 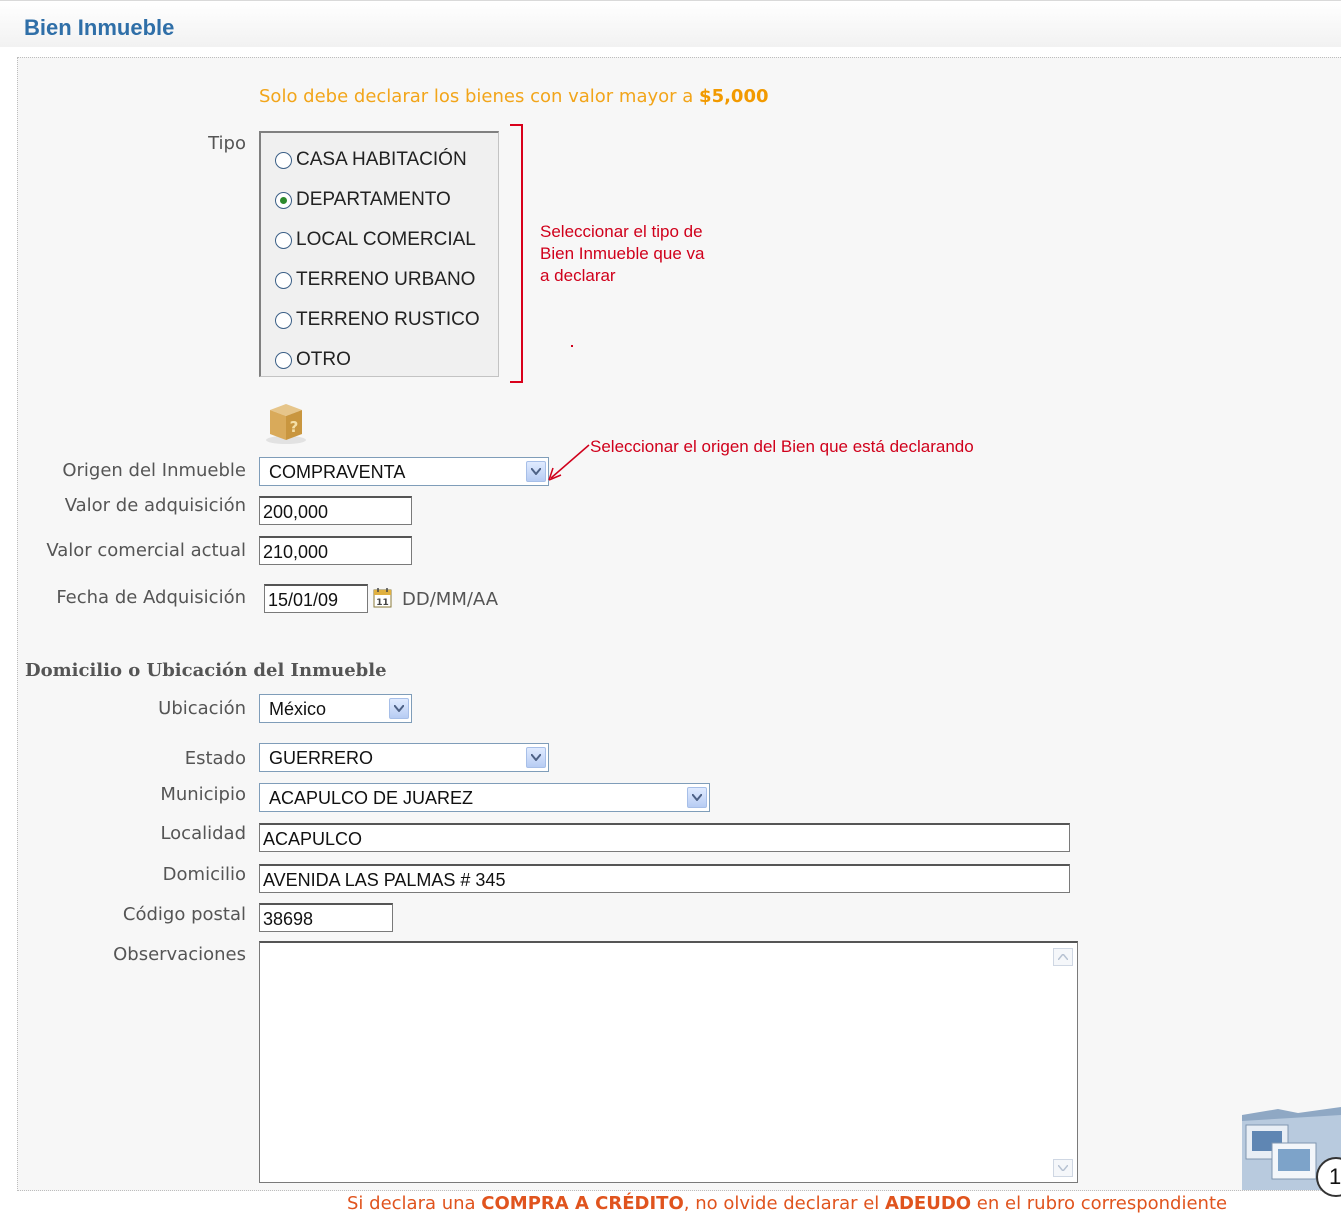 I want to click on origen-label: Origen del Inmueble, so click(x=154, y=470).